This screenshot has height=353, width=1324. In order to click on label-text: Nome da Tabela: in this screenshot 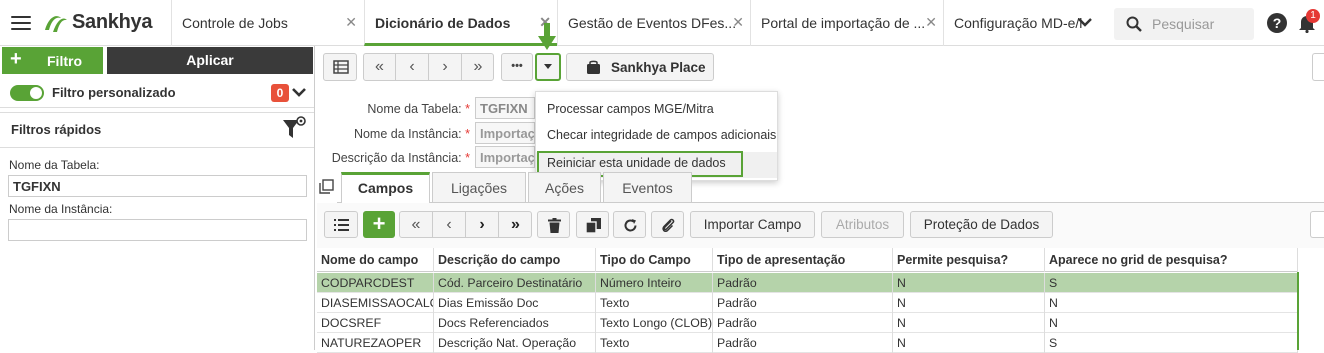, I will do `click(414, 109)`.